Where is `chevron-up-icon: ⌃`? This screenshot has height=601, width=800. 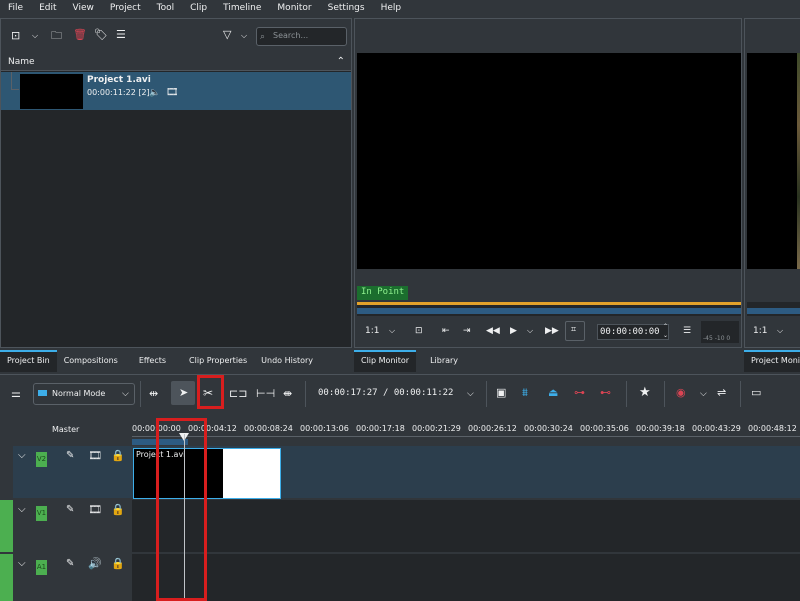 chevron-up-icon: ⌃ is located at coordinates (341, 61).